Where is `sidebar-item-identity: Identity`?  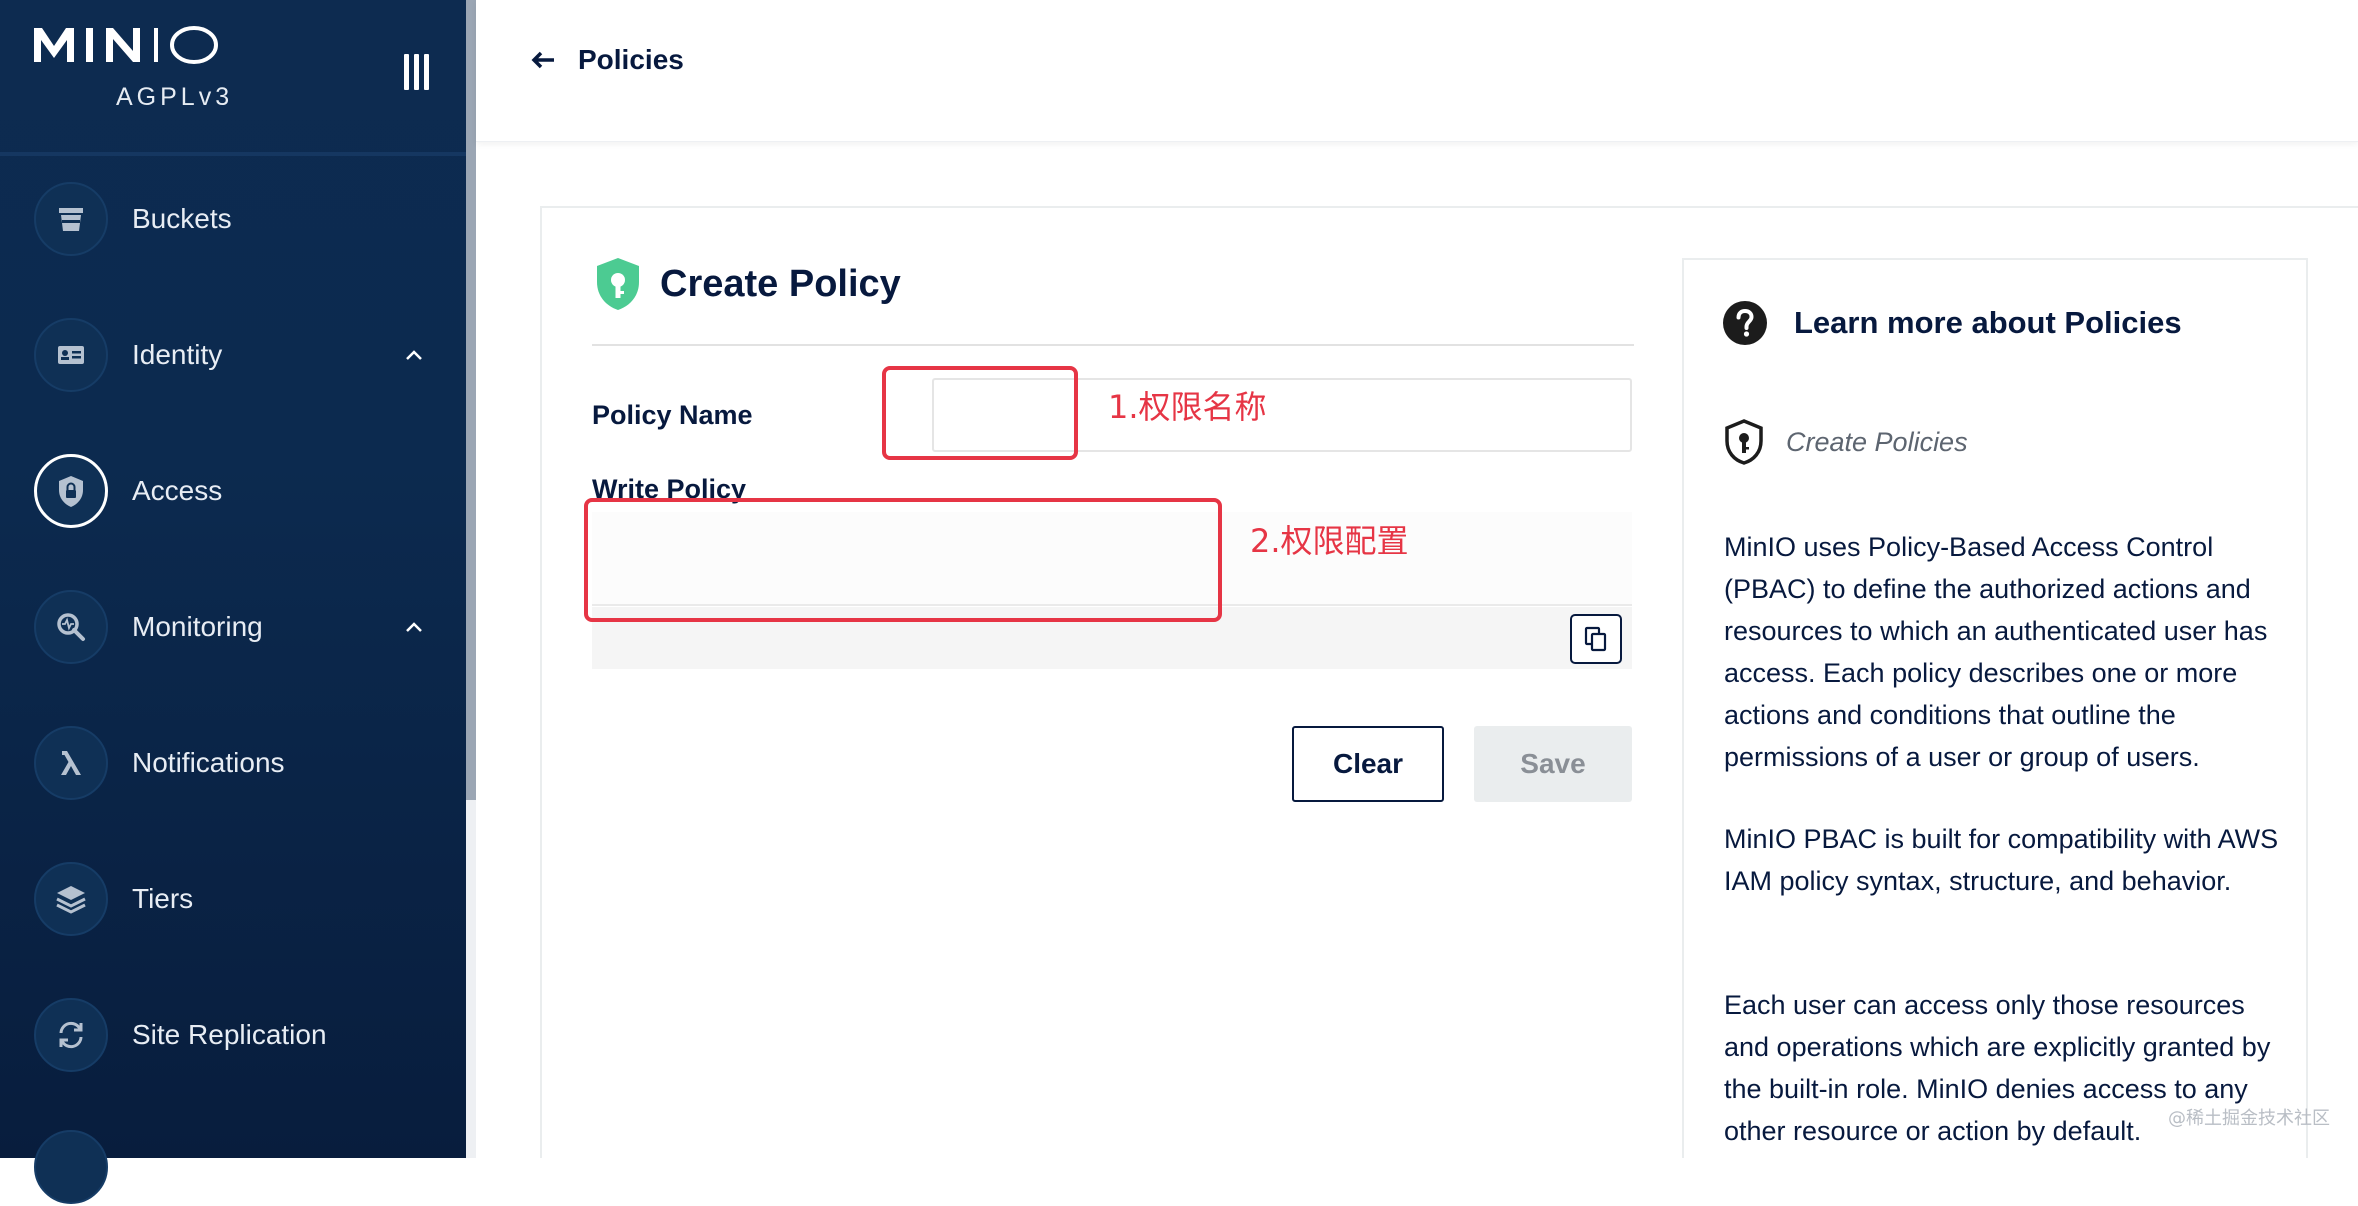 sidebar-item-identity: Identity is located at coordinates (234, 355).